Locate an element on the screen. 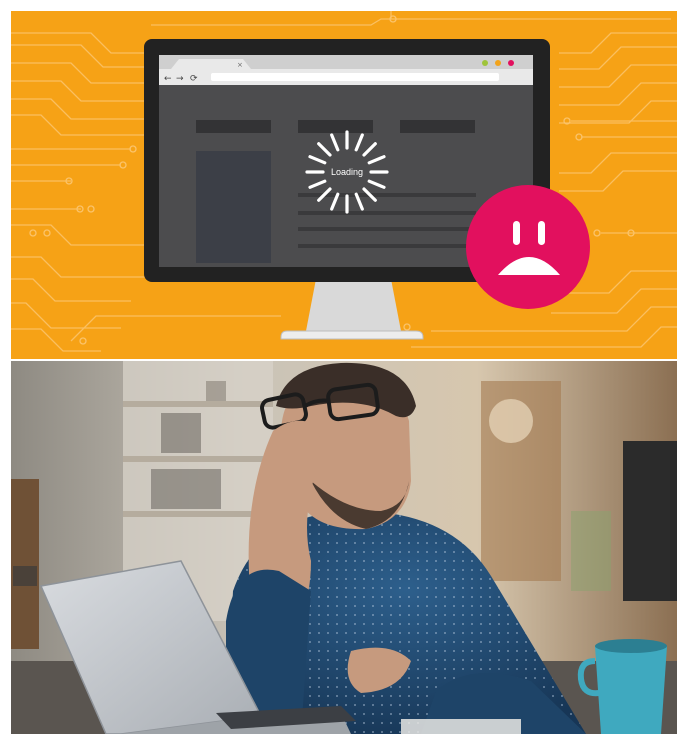 The height and width of the screenshot is (734, 677). address-input is located at coordinates (355, 77).